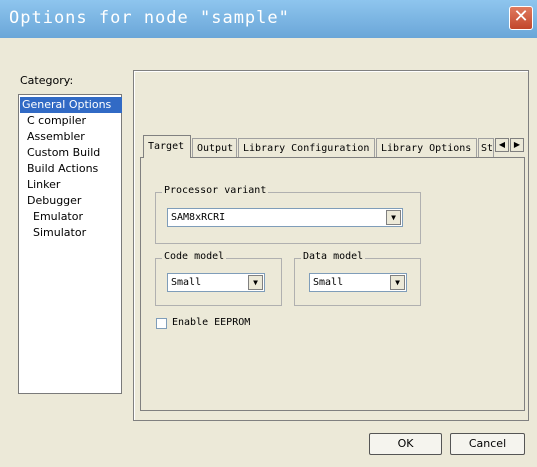  What do you see at coordinates (487, 444) in the screenshot?
I see `cancel-button: Cancel` at bounding box center [487, 444].